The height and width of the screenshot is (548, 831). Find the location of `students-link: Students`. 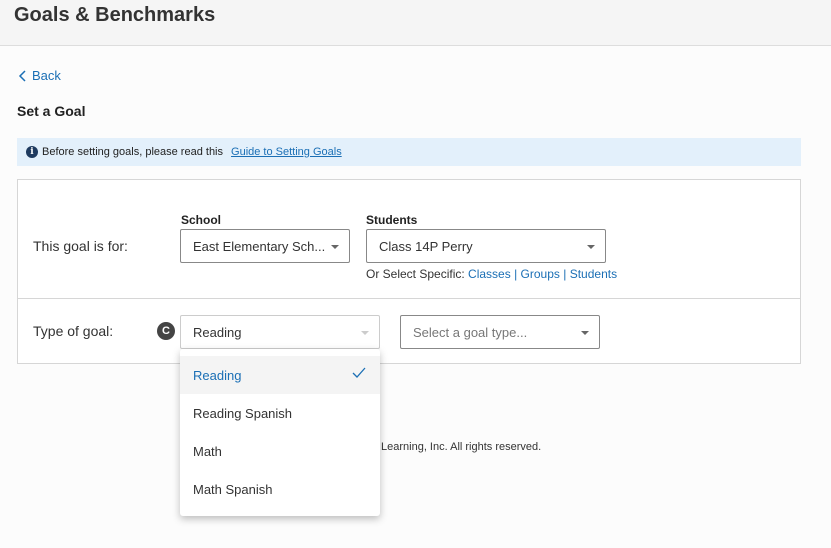

students-link: Students is located at coordinates (593, 274).